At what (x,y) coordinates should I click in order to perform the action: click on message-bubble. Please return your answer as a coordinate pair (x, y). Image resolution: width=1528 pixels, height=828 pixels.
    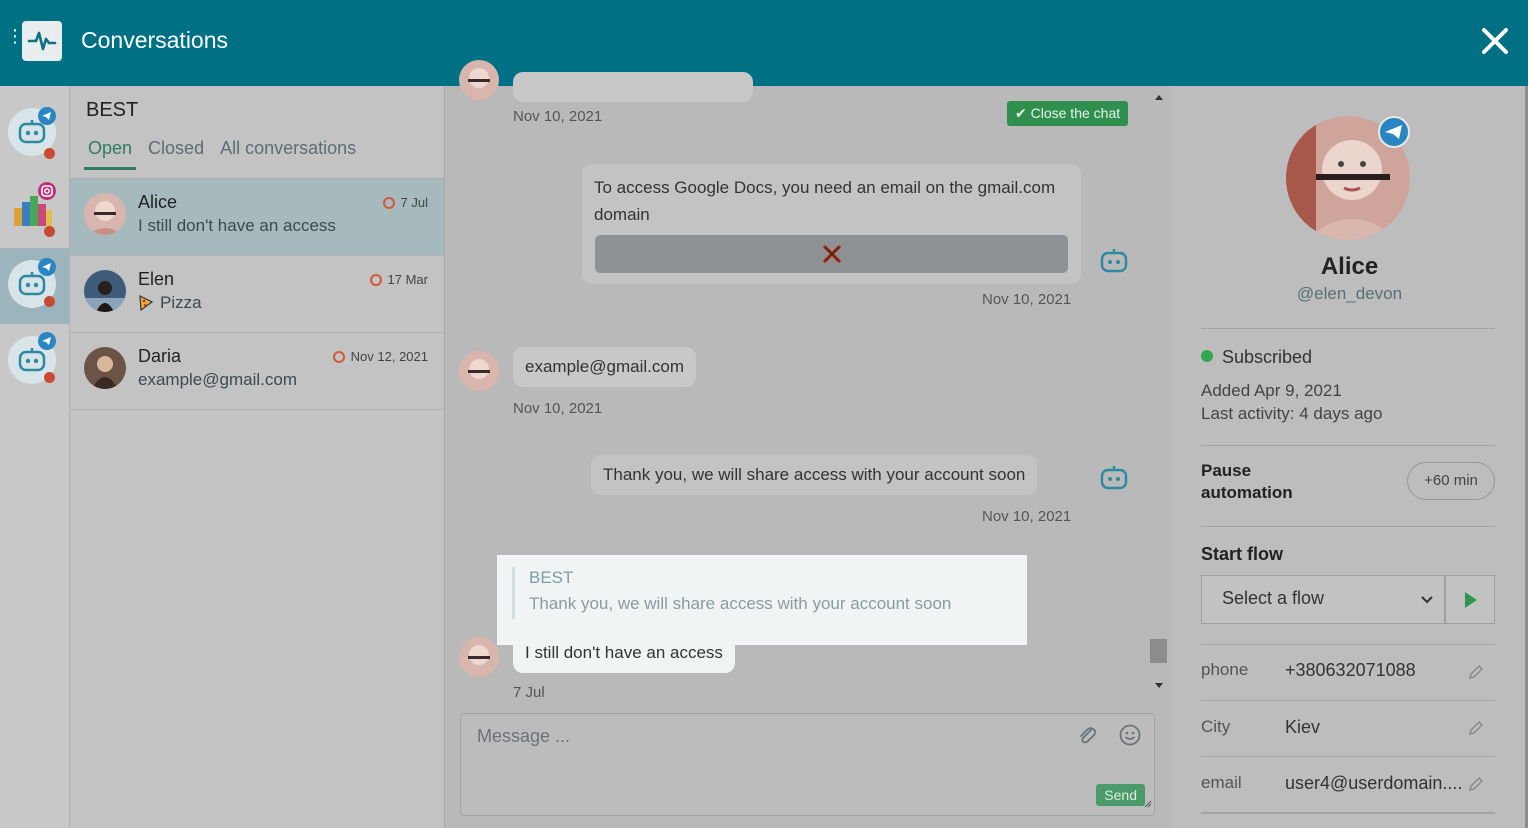
    Looking at the image, I should click on (633, 87).